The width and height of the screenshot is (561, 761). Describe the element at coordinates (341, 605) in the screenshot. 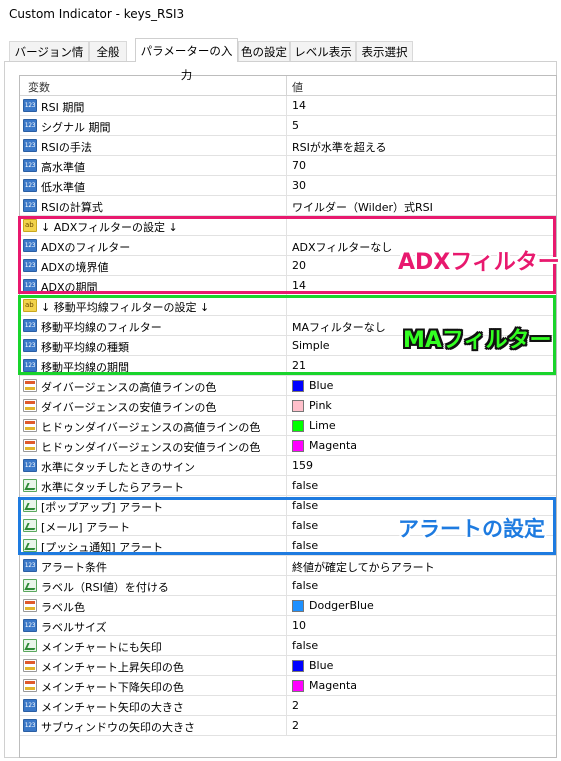

I see `parameter-value: DodgerBlue` at that location.